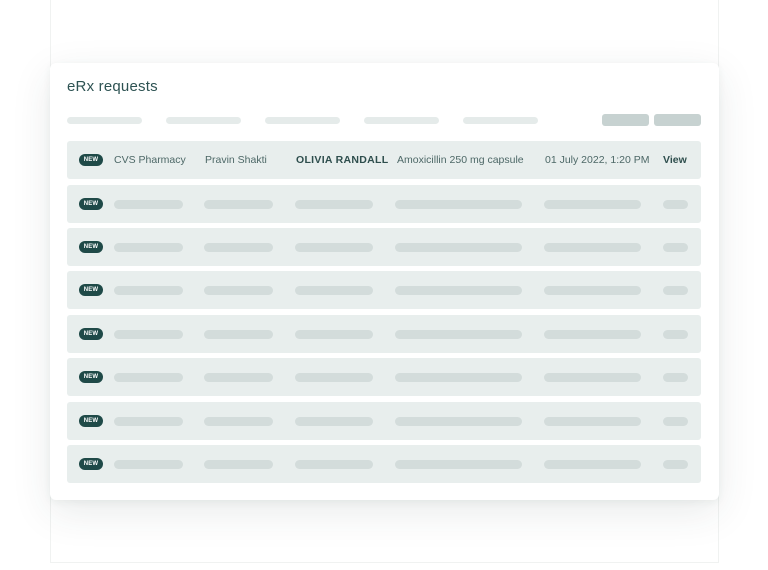 The image size is (768, 570). I want to click on medication-cell: Amoxicillin 250 mg capsule, so click(460, 160).